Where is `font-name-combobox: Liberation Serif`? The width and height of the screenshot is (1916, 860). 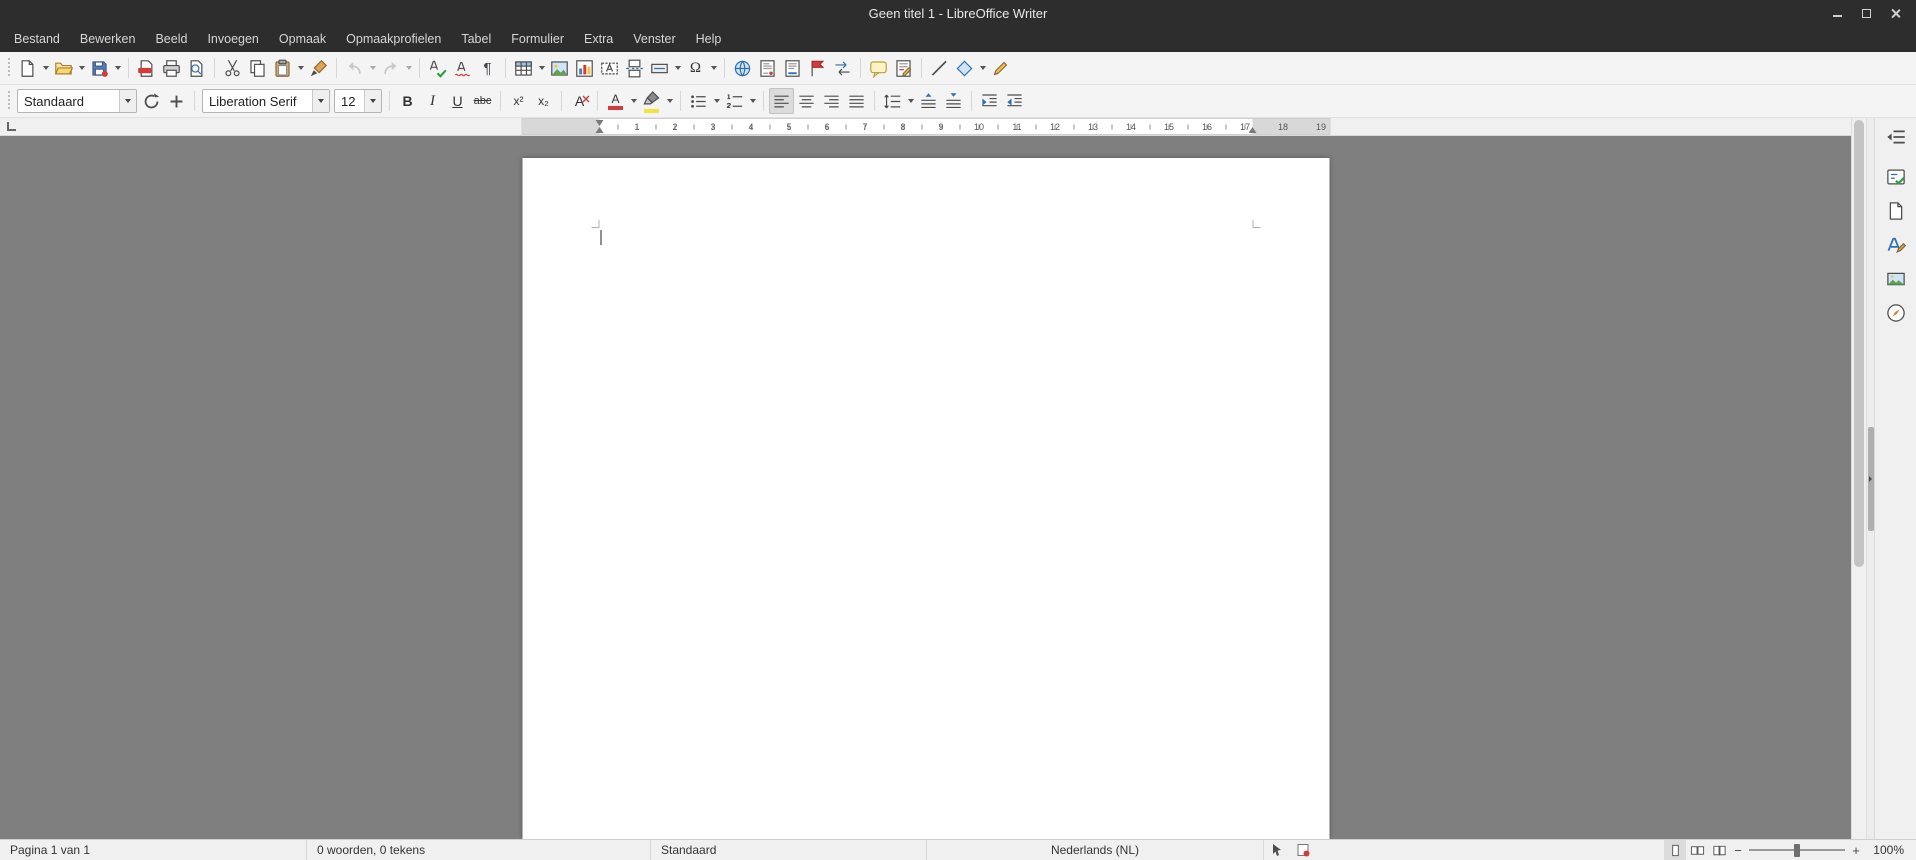
font-name-combobox: Liberation Serif is located at coordinates (266, 101).